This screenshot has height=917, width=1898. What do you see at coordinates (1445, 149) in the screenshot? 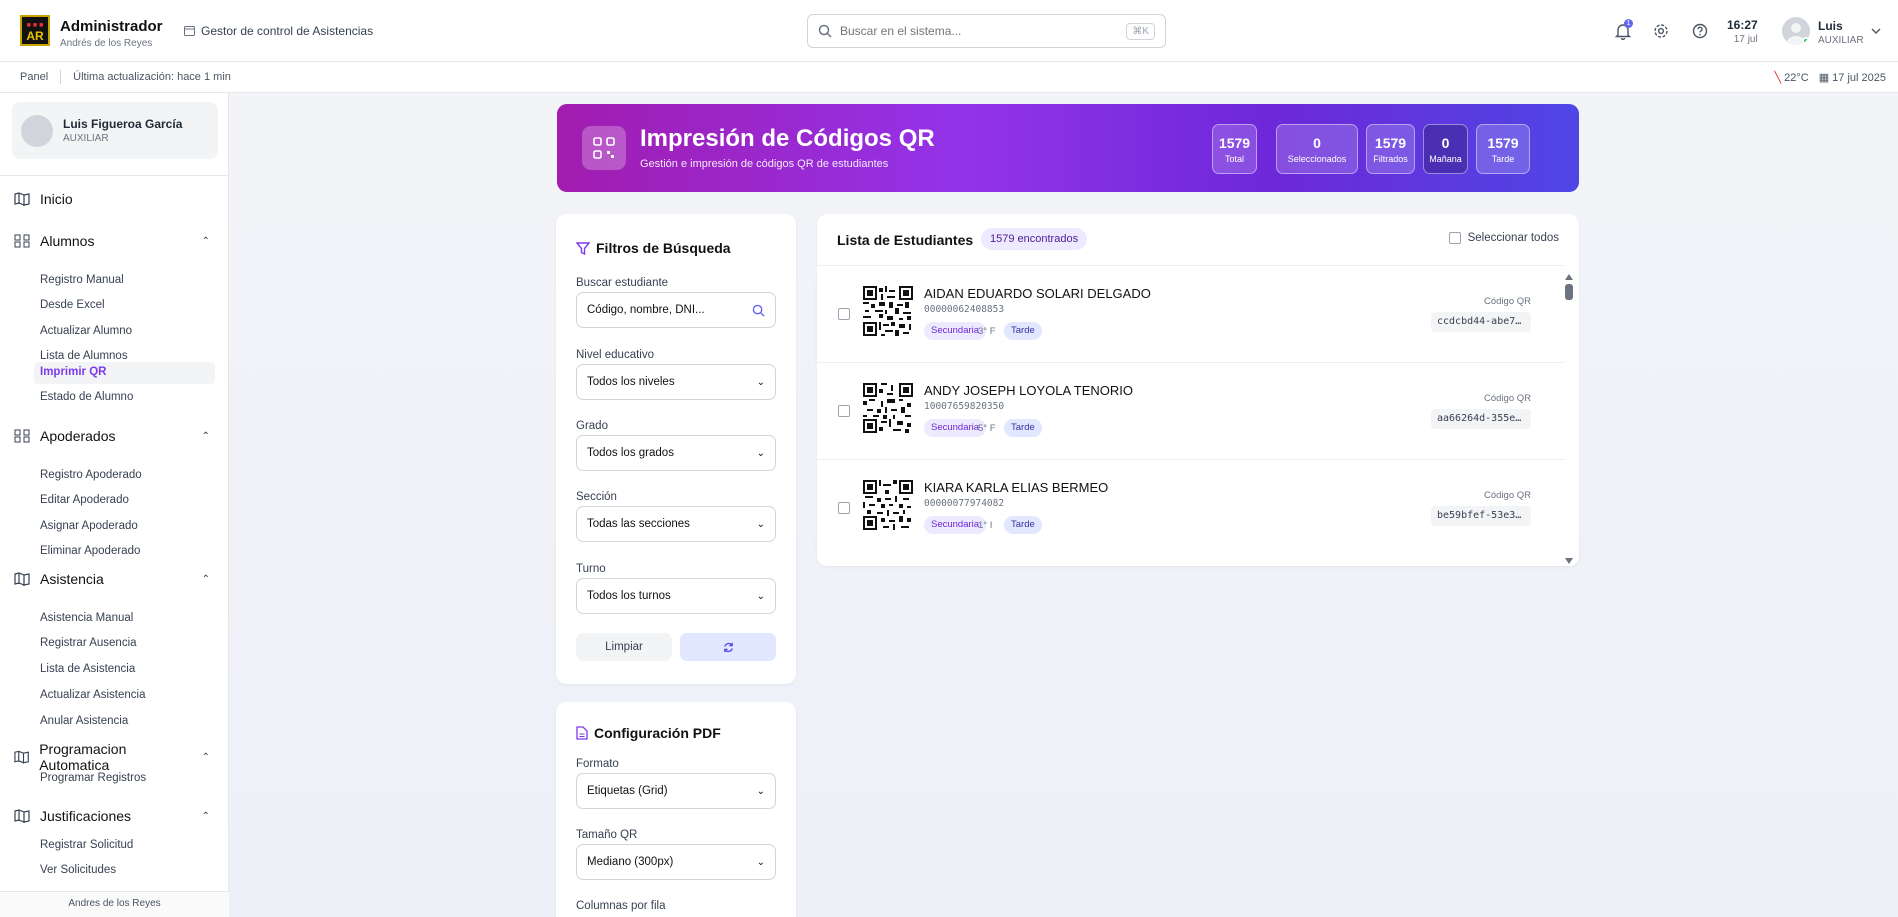
I see `stat-manana: 0 Mañana` at bounding box center [1445, 149].